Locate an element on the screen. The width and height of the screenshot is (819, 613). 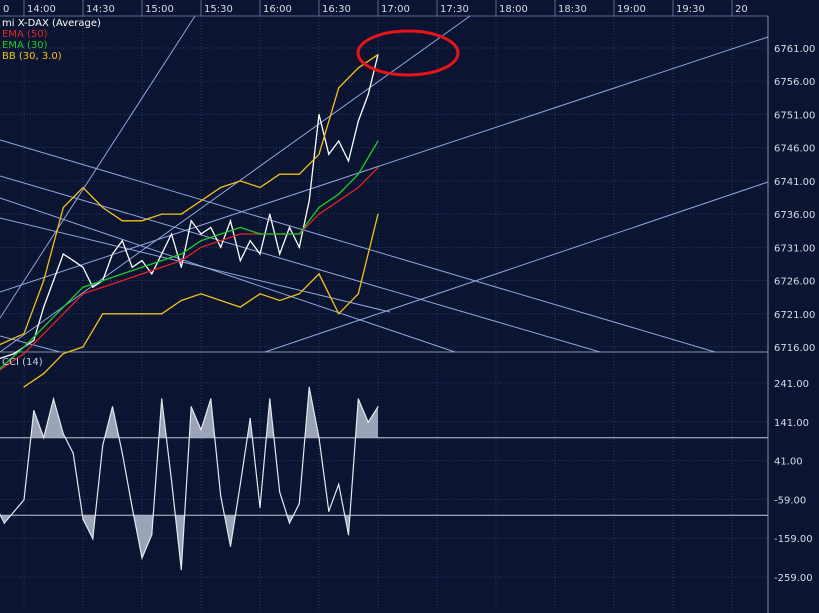
y-tick-label: 6751.00 is located at coordinates (794, 115).